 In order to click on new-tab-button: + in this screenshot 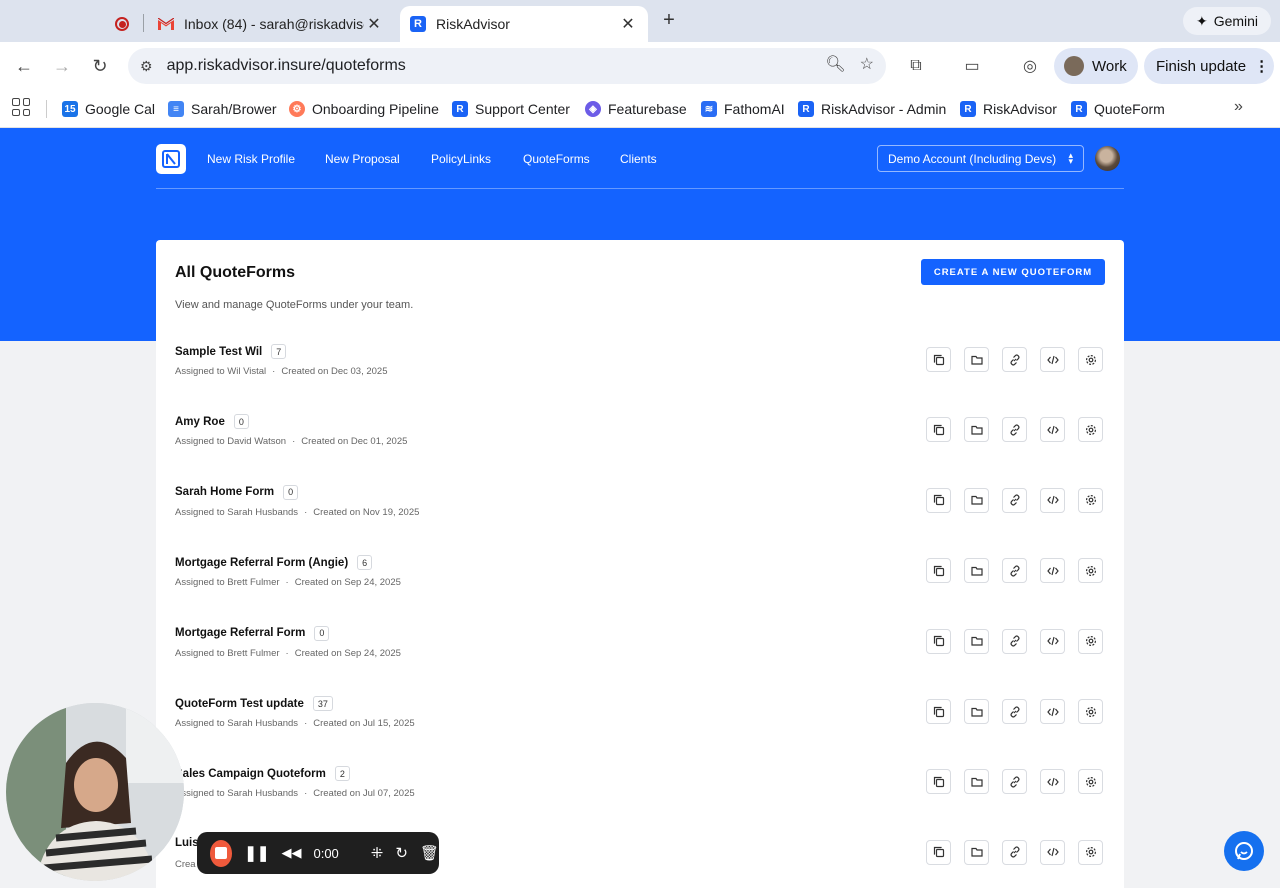, I will do `click(669, 21)`.